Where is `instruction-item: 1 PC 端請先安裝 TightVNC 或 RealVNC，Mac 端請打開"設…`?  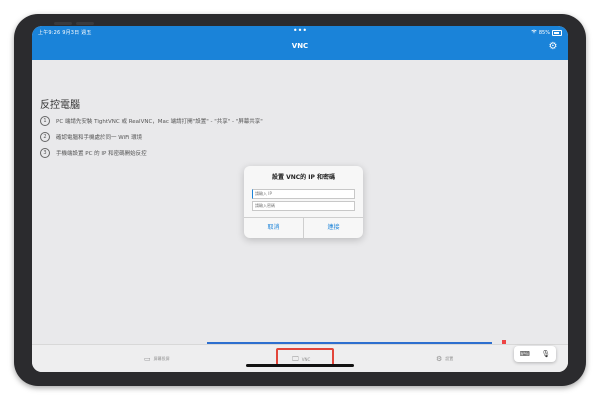
instruction-item: 1 PC 端請先安裝 TightVNC 或 RealVNC，Mac 端請打開"設… is located at coordinates (151, 121).